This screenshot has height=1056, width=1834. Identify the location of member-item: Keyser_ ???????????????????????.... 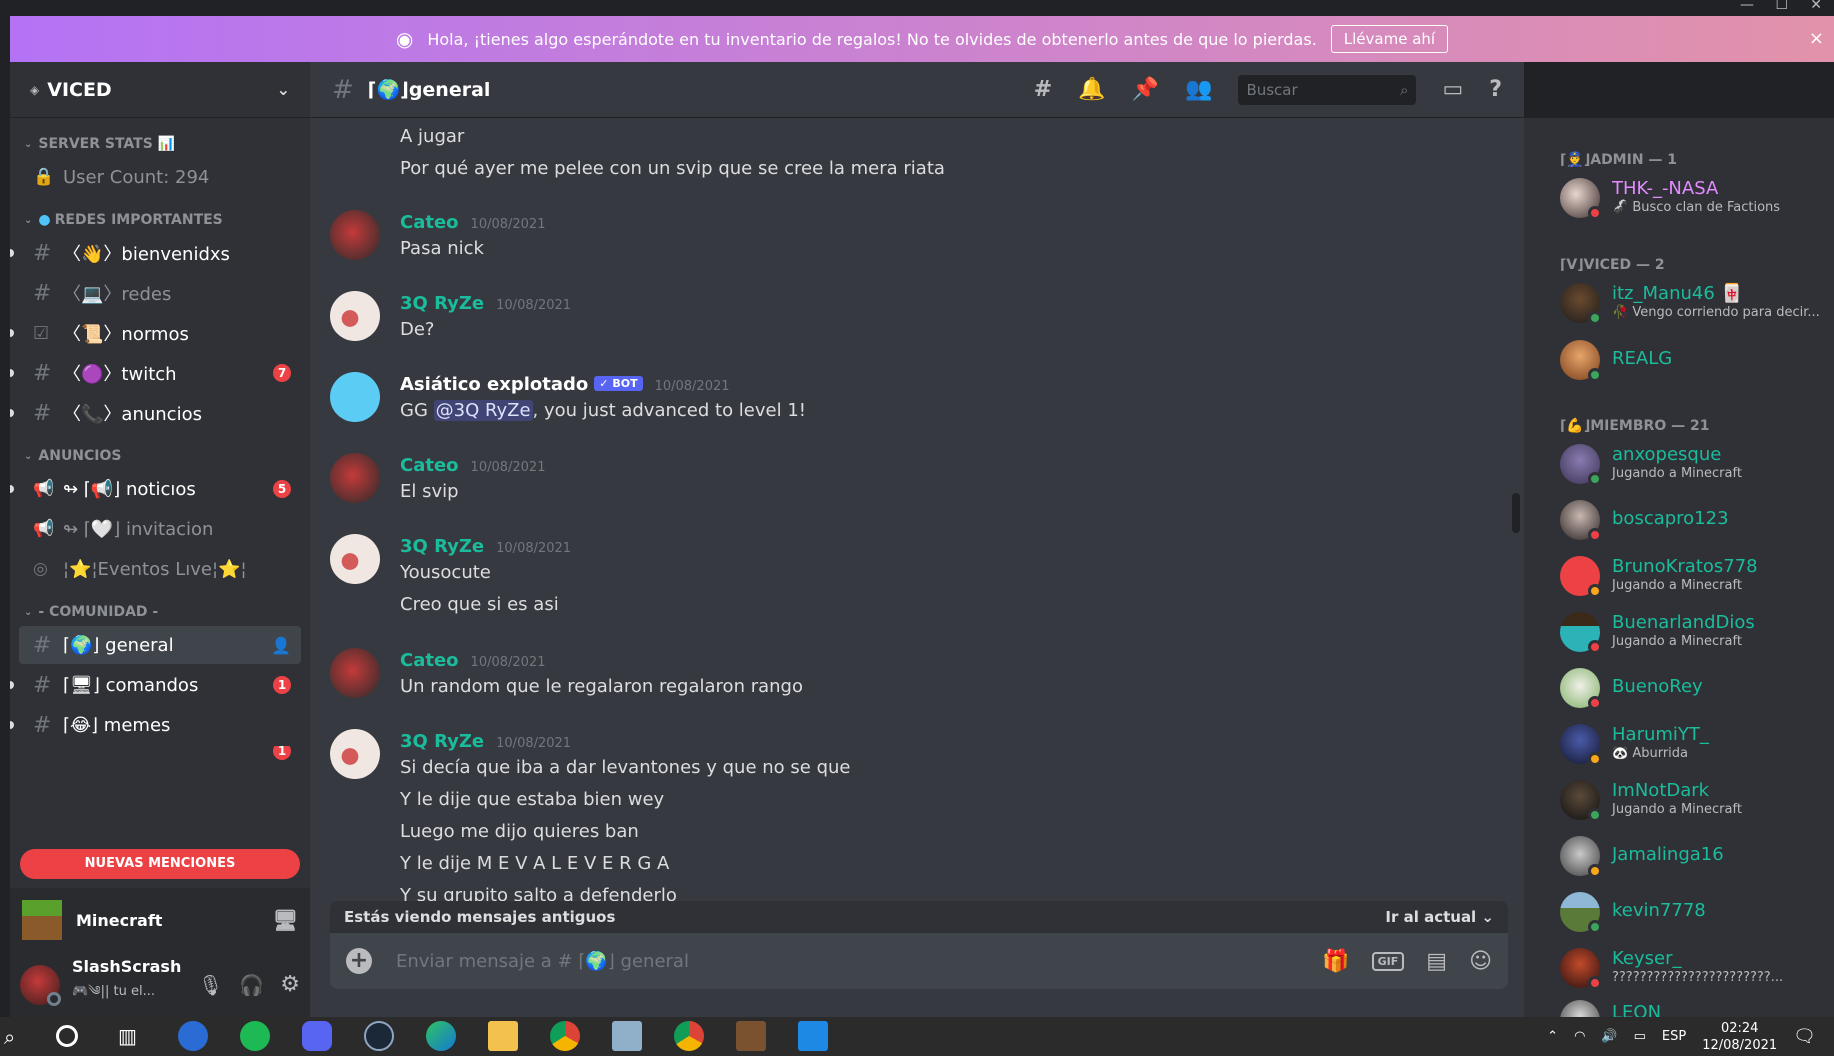
(1695, 969).